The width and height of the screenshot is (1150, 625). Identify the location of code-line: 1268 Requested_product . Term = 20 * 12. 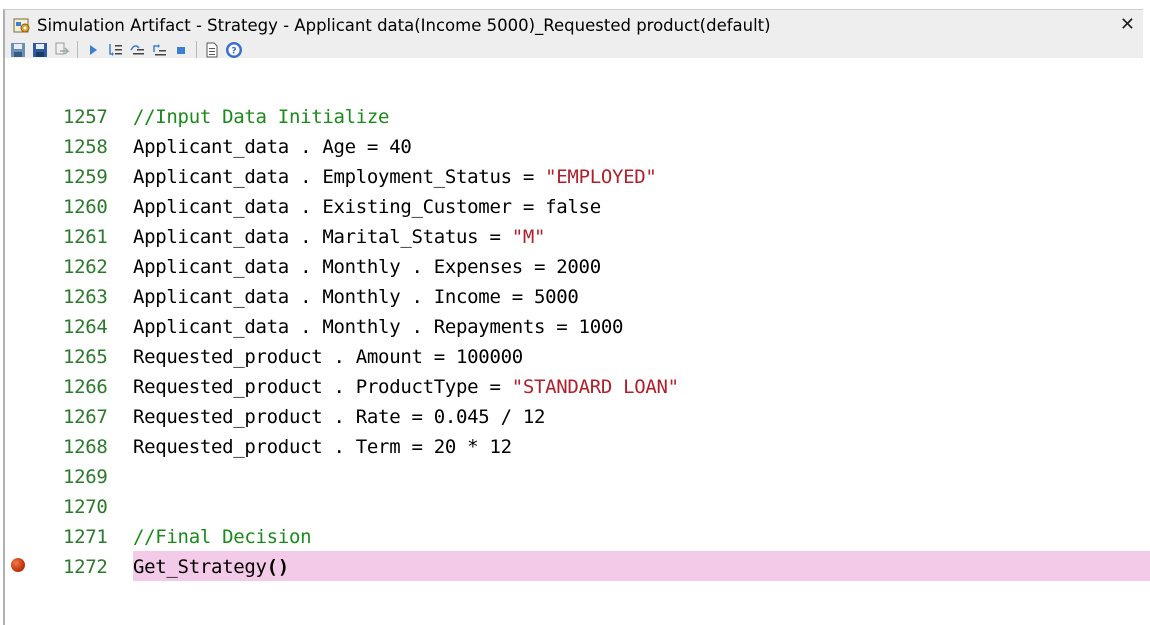
(577, 446).